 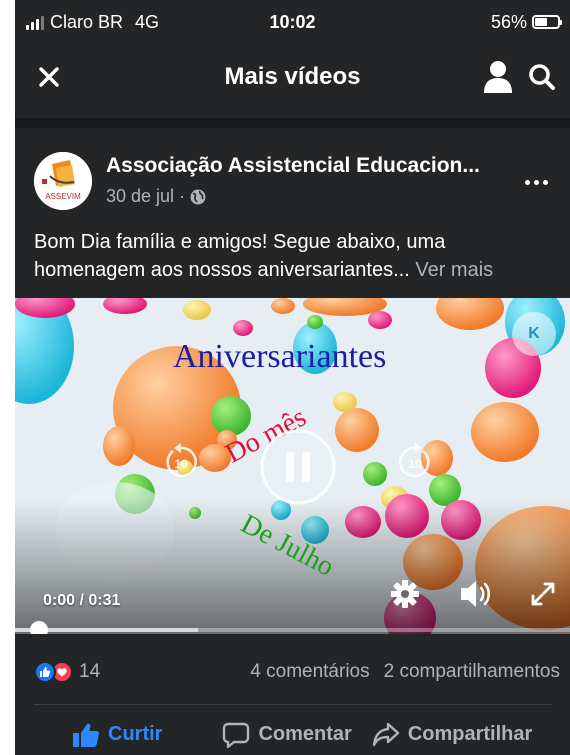 I want to click on reaction-icons: 14, so click(x=67, y=672).